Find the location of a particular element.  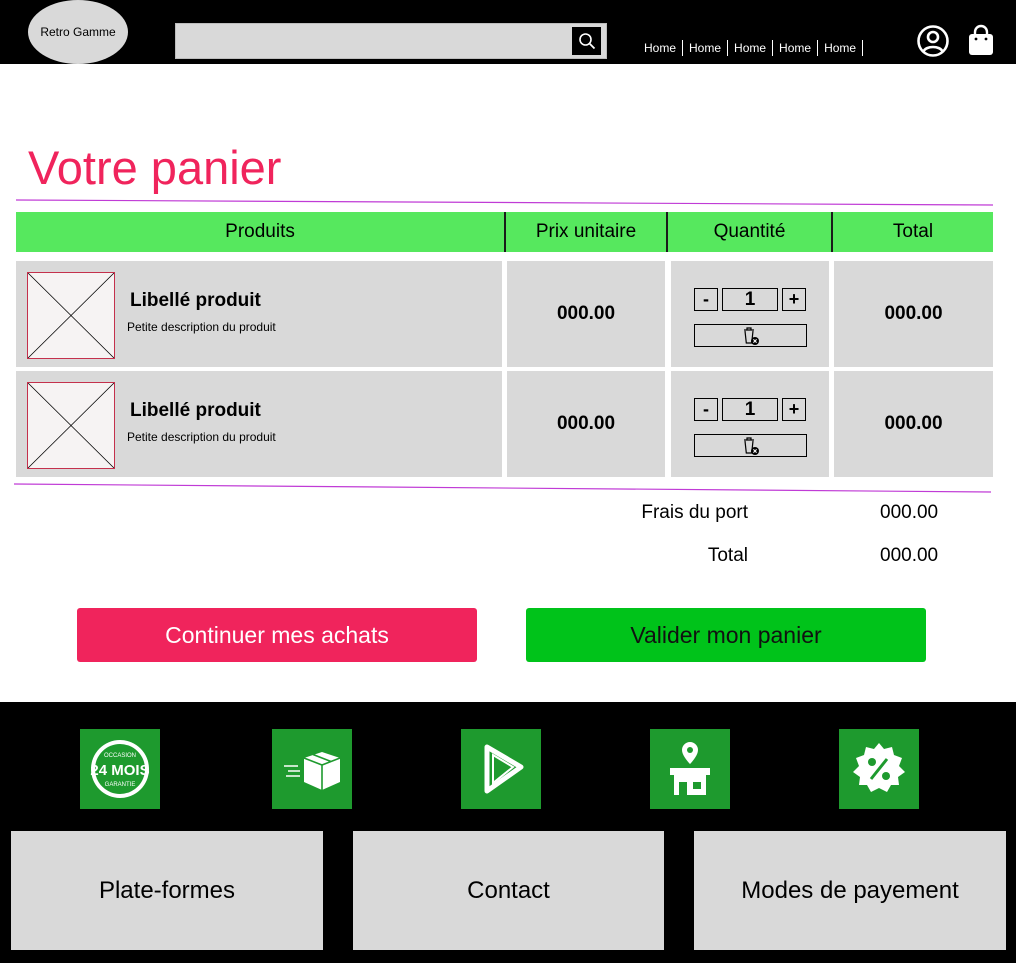

page-title: Votre panier is located at coordinates (155, 167).